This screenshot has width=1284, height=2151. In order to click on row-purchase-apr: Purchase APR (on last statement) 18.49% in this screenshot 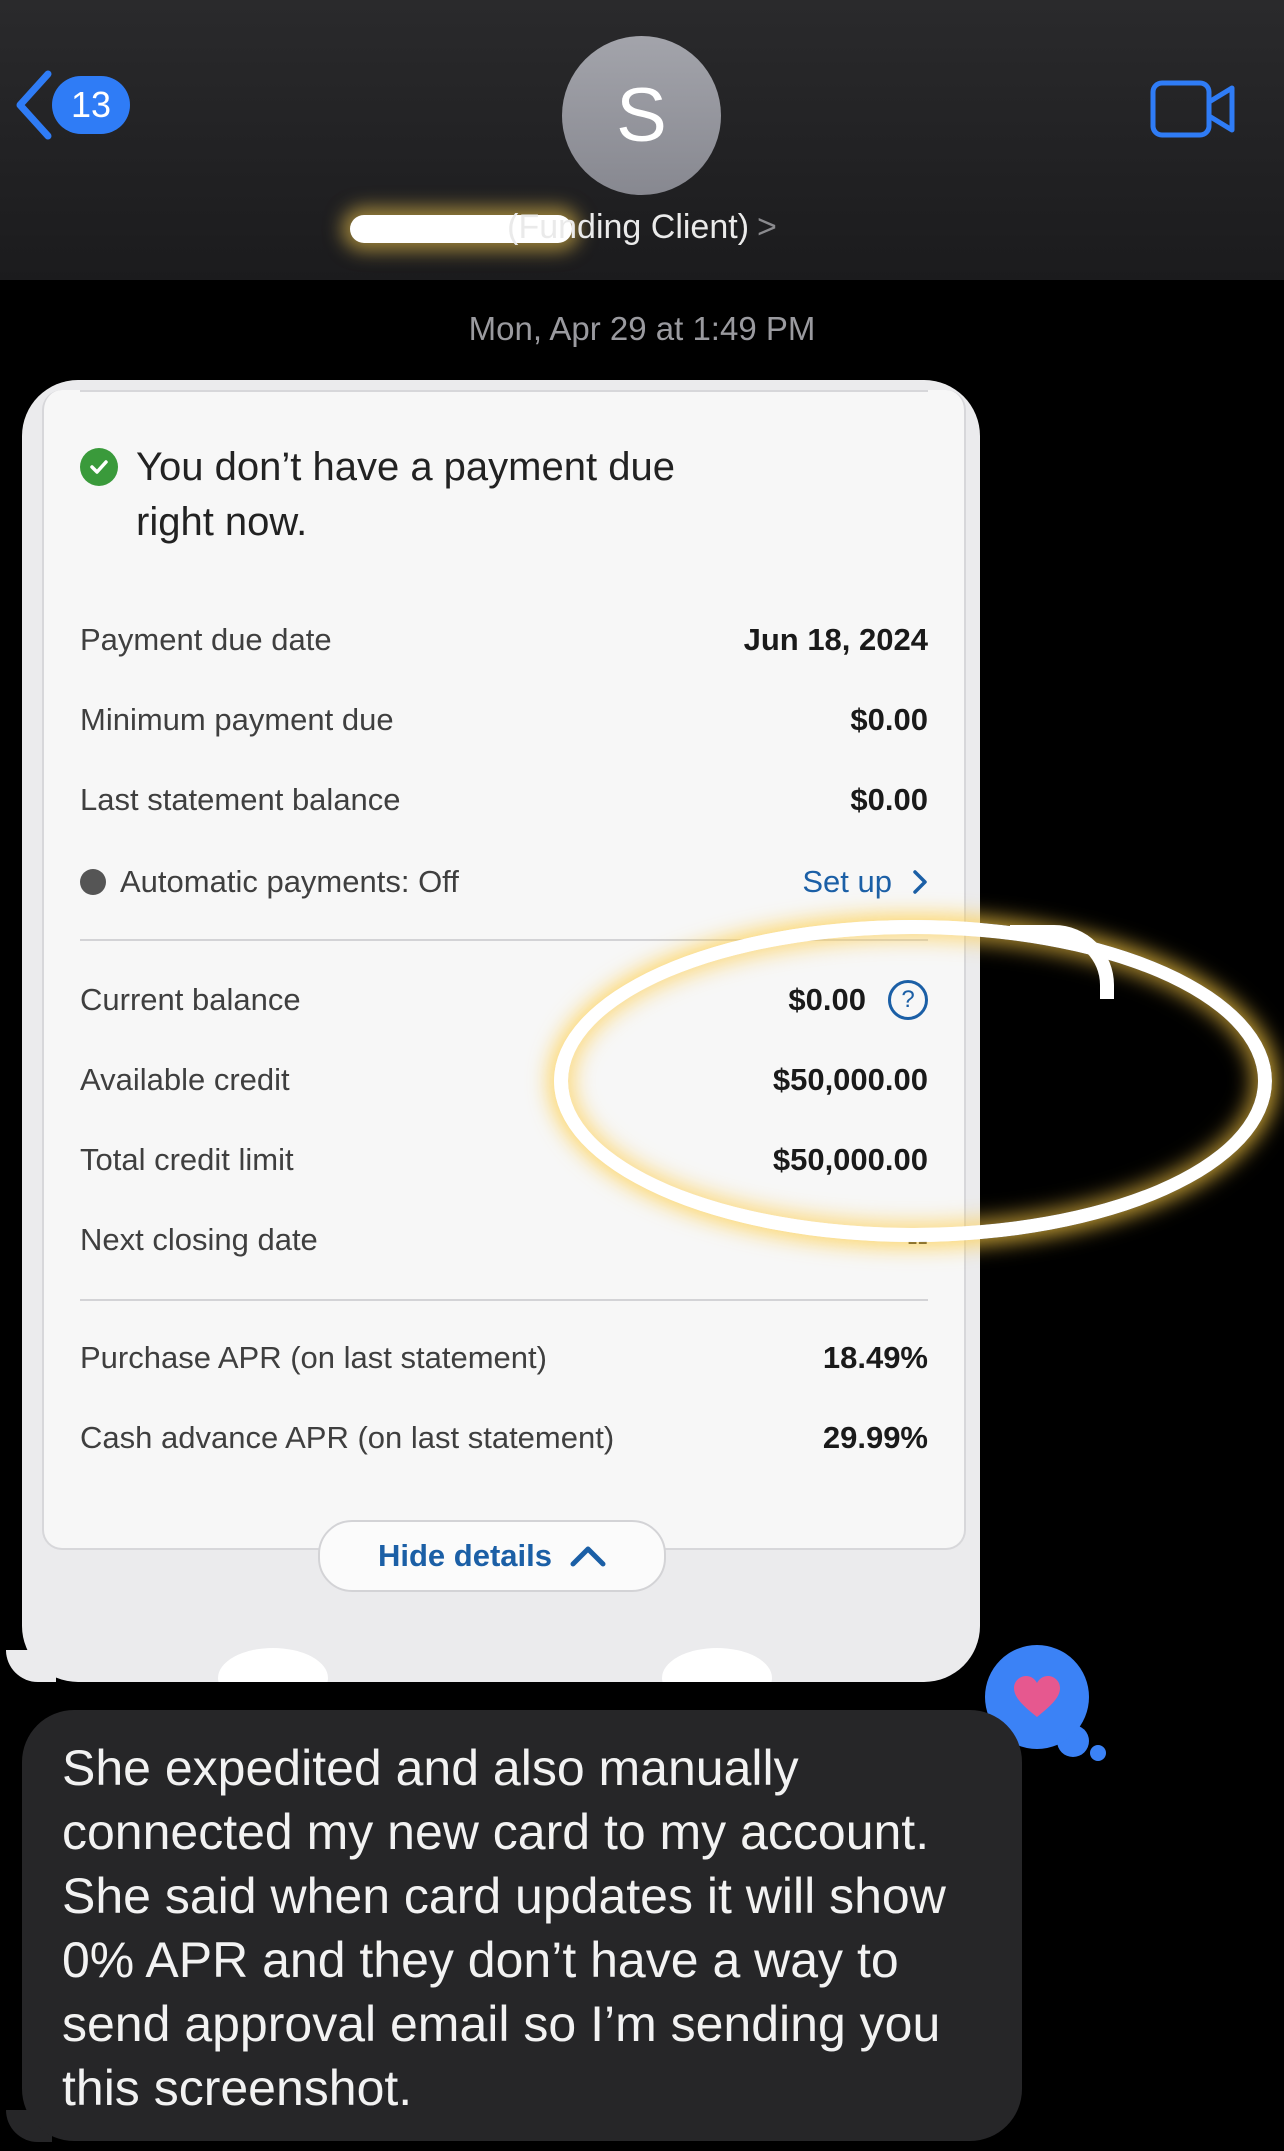, I will do `click(504, 1358)`.